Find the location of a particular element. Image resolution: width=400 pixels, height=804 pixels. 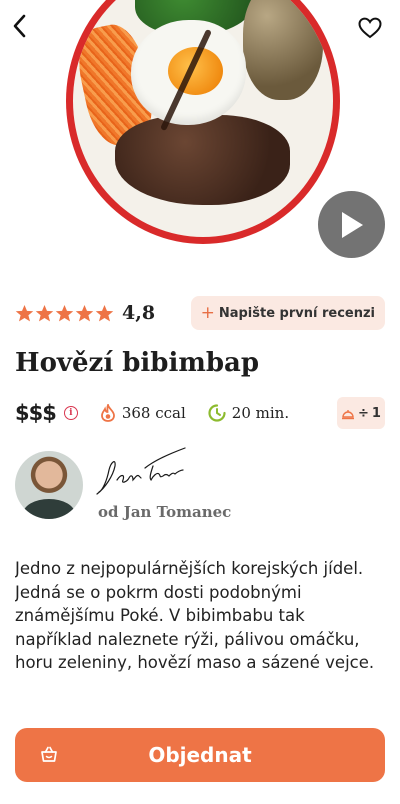

heart-outline-icon is located at coordinates (370, 28).